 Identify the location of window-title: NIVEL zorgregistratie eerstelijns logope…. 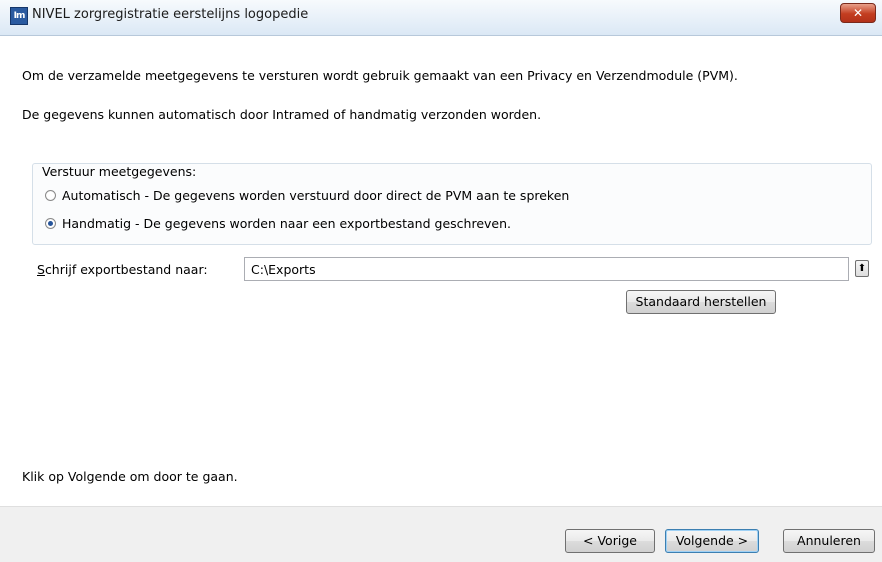
(170, 14).